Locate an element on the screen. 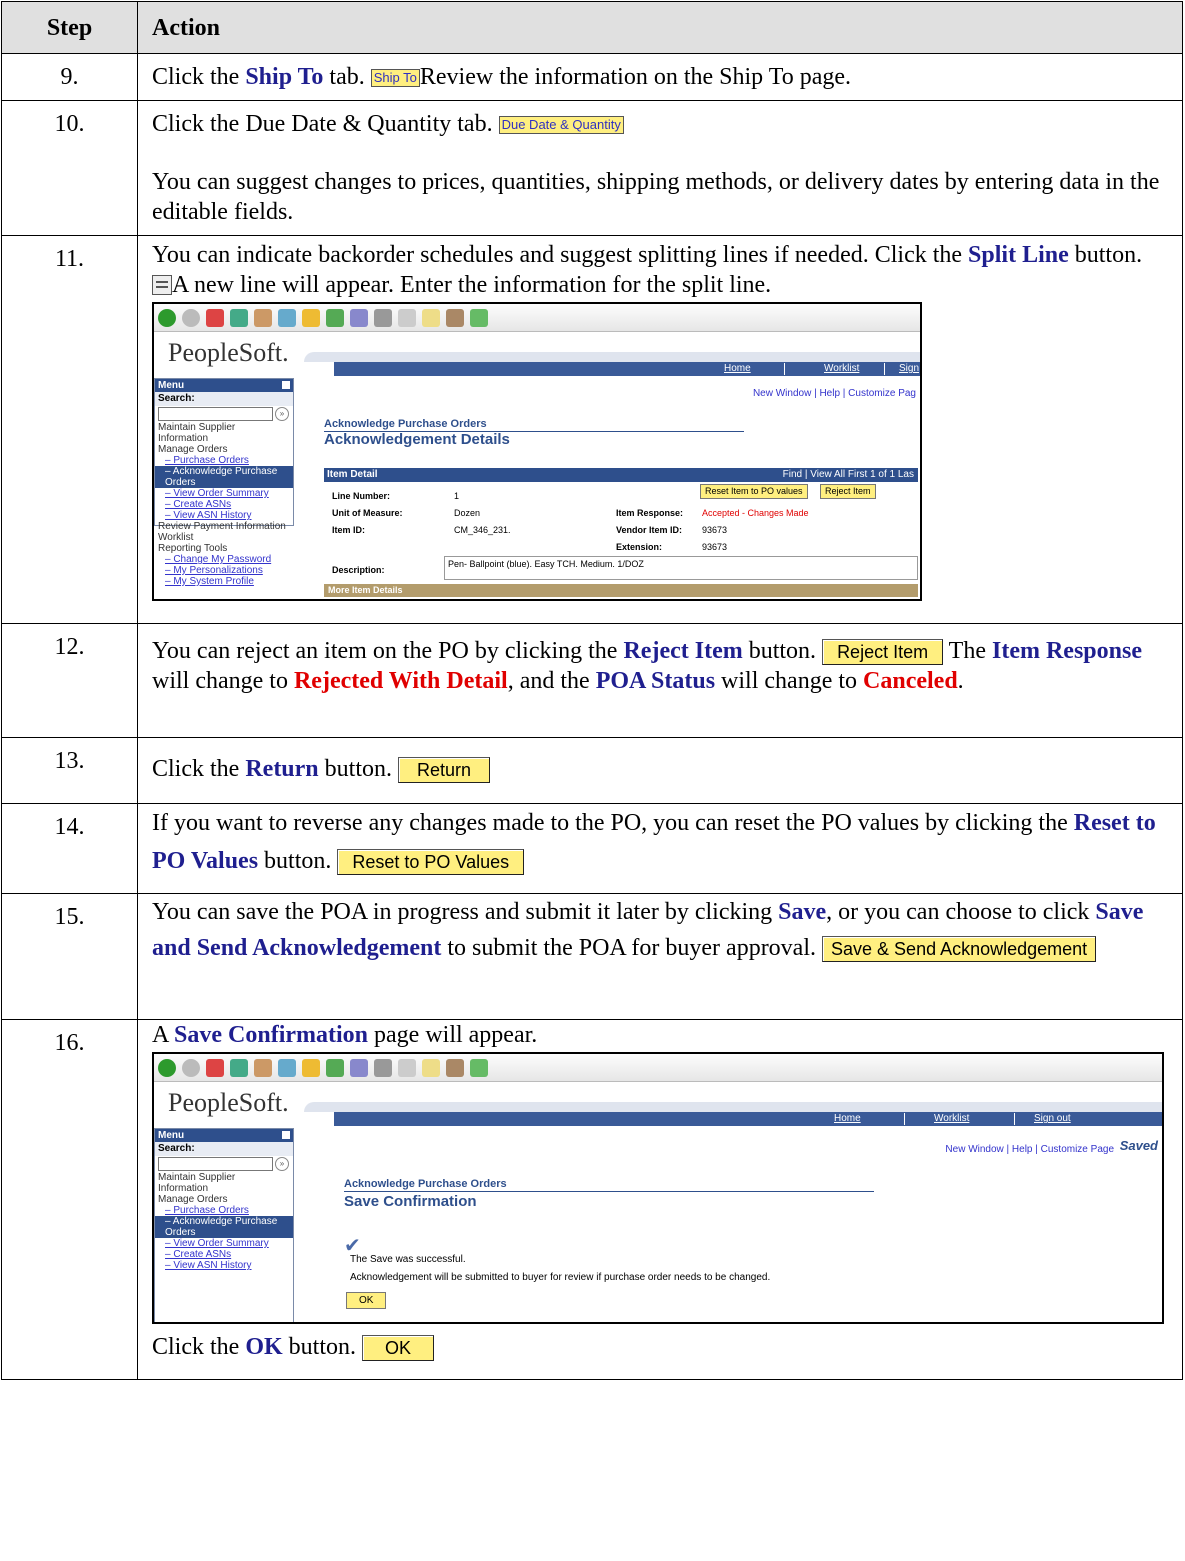  bold-term: Reject Item is located at coordinates (683, 651).